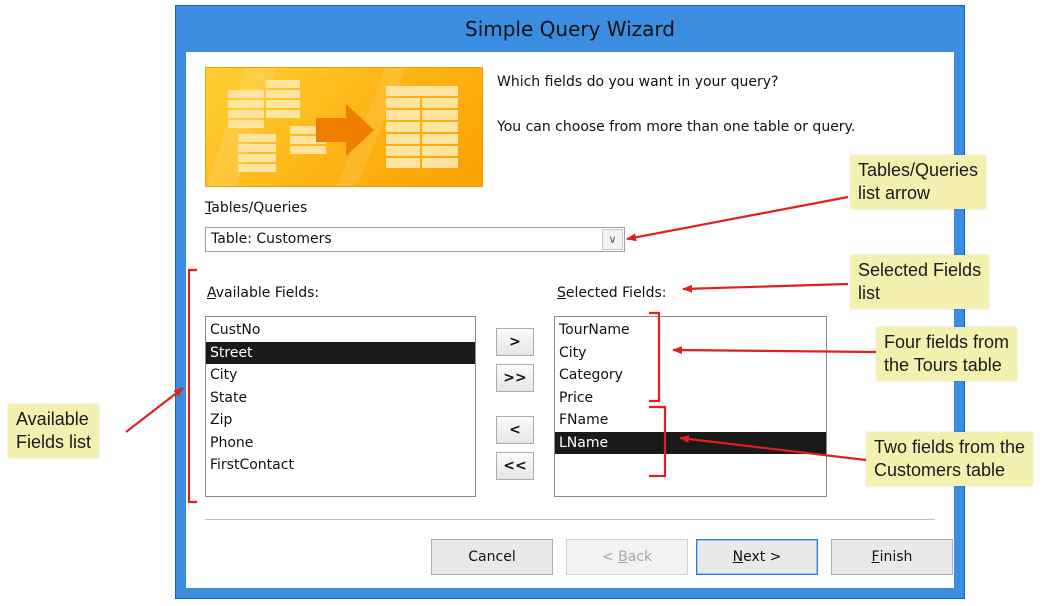 This screenshot has width=1046, height=606. What do you see at coordinates (340, 420) in the screenshot?
I see `list-item: Zip` at bounding box center [340, 420].